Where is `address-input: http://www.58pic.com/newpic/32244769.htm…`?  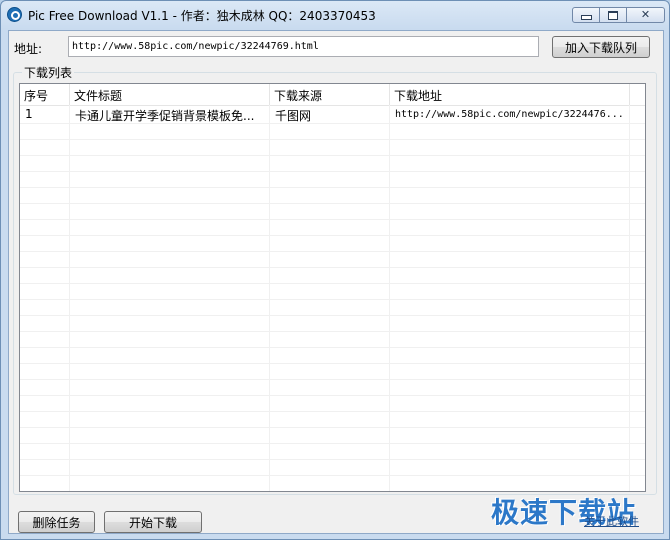 address-input: http://www.58pic.com/newpic/32244769.htm… is located at coordinates (303, 46).